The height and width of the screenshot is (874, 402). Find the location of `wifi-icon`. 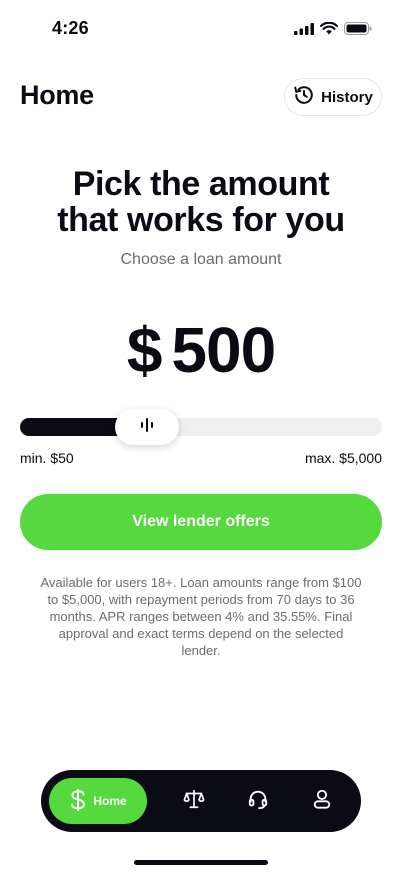

wifi-icon is located at coordinates (329, 28).